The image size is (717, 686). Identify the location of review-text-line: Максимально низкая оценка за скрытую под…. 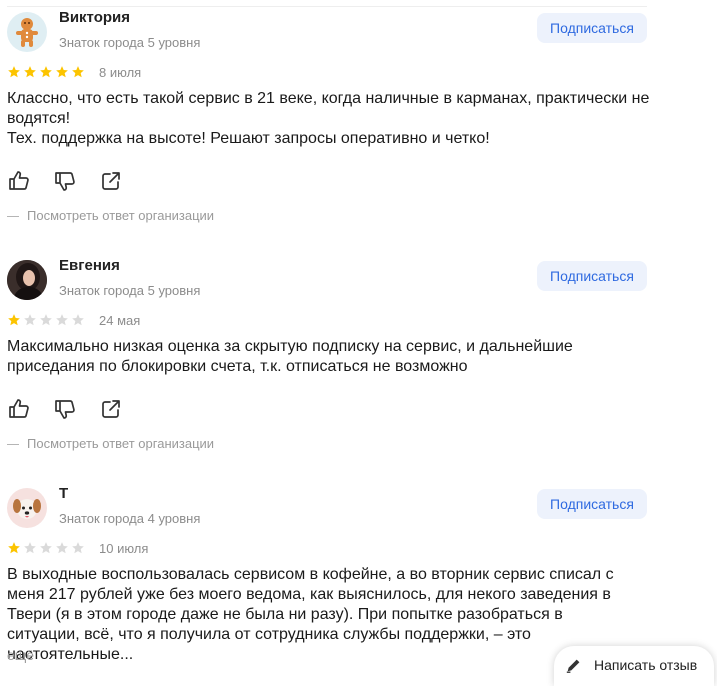
(290, 356).